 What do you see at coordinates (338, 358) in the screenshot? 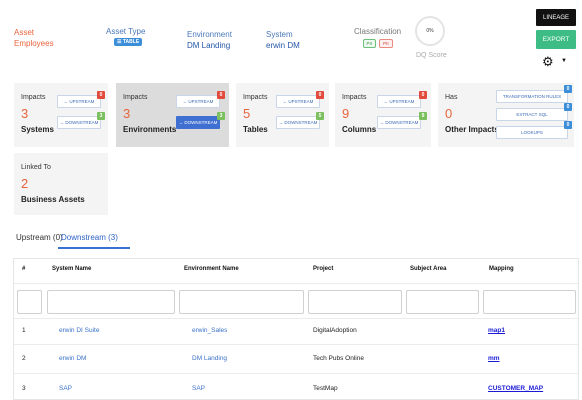
I see `project-name: Tech Pubs Online` at bounding box center [338, 358].